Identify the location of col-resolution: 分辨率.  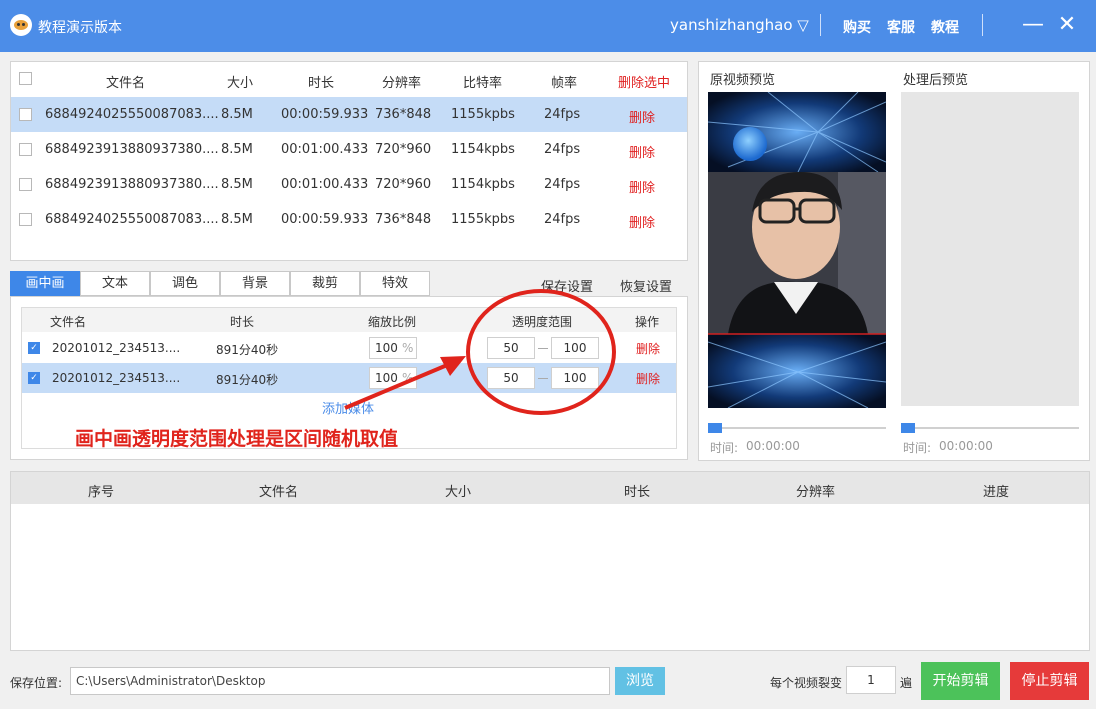
(402, 83).